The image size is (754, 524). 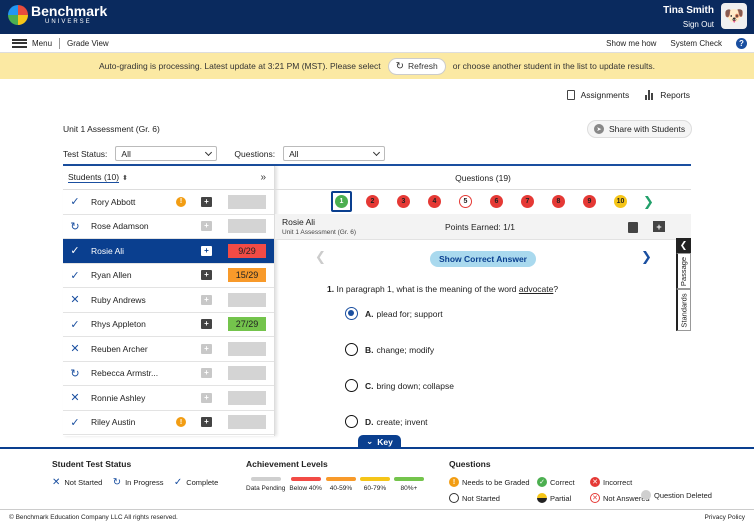 What do you see at coordinates (168, 251) in the screenshot?
I see `student-row: ✓ Rosie Ali +9/29` at bounding box center [168, 251].